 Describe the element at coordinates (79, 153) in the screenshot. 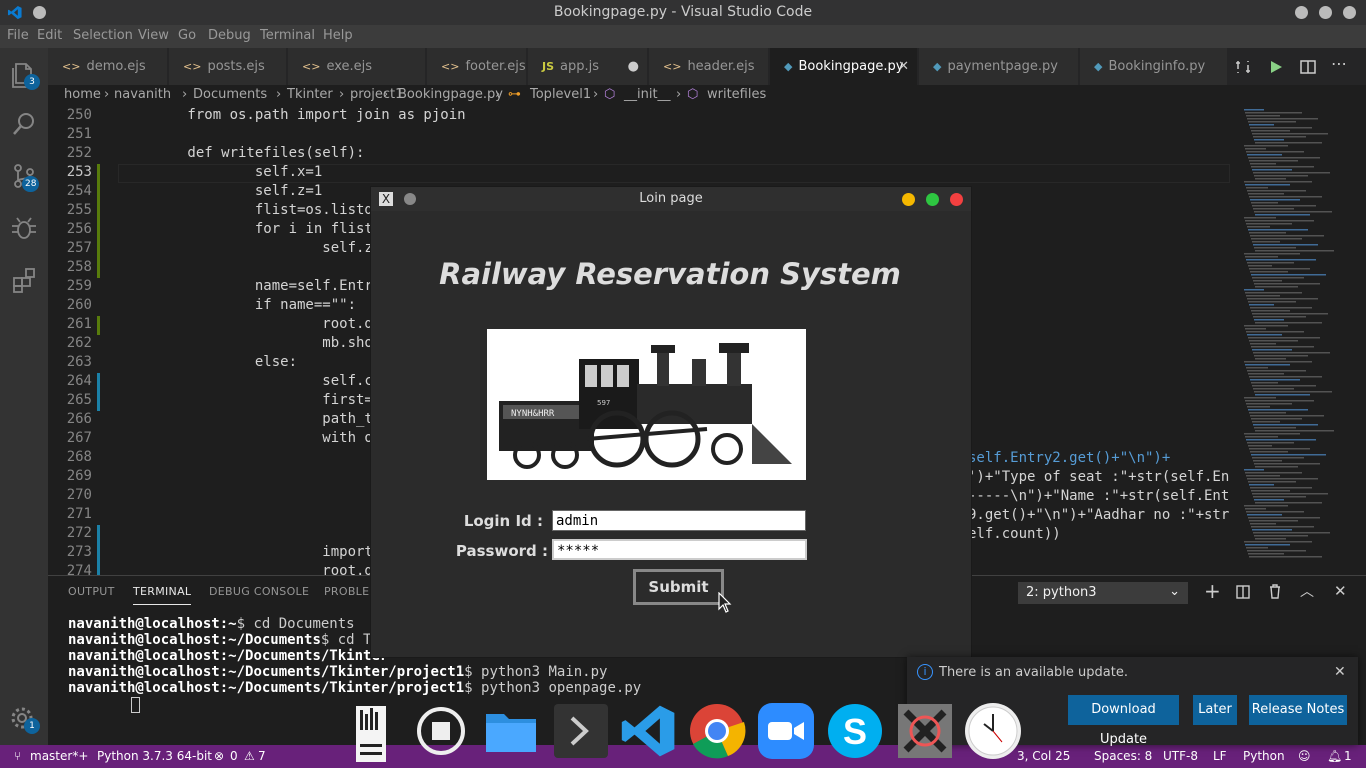

I see `line-number: 252` at that location.